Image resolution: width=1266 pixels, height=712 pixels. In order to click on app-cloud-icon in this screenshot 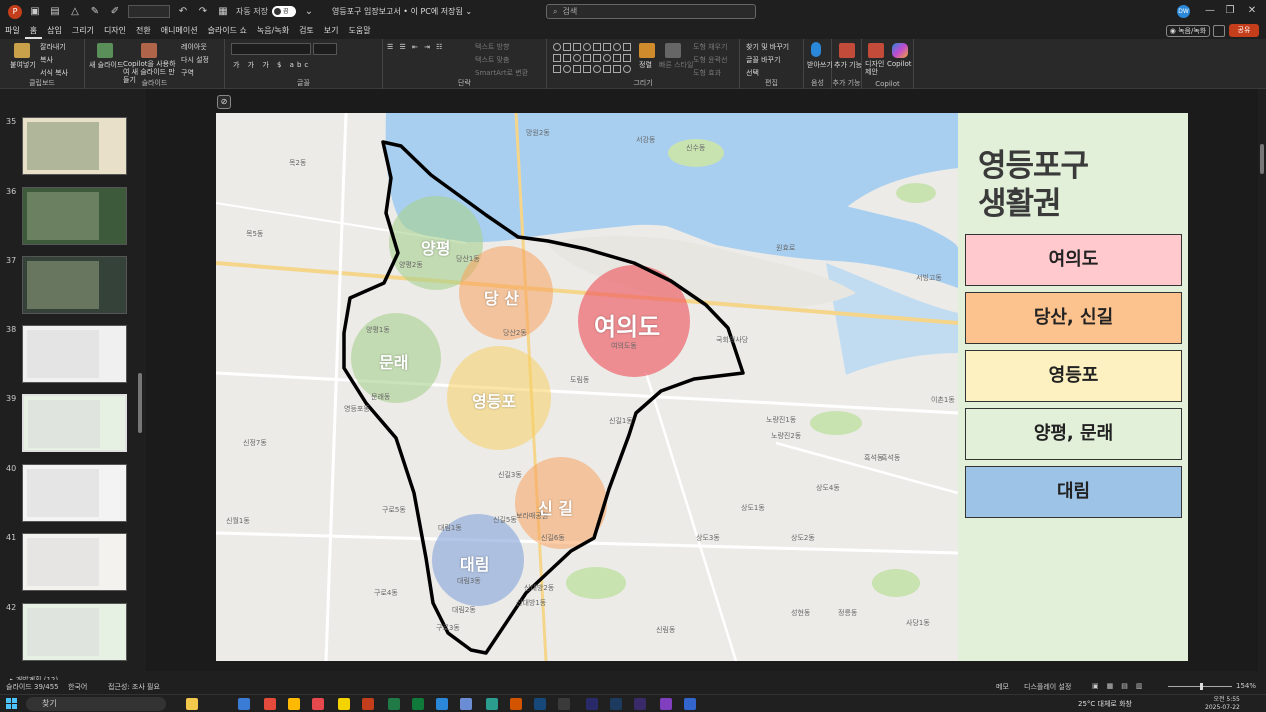, I will do `click(690, 704)`.